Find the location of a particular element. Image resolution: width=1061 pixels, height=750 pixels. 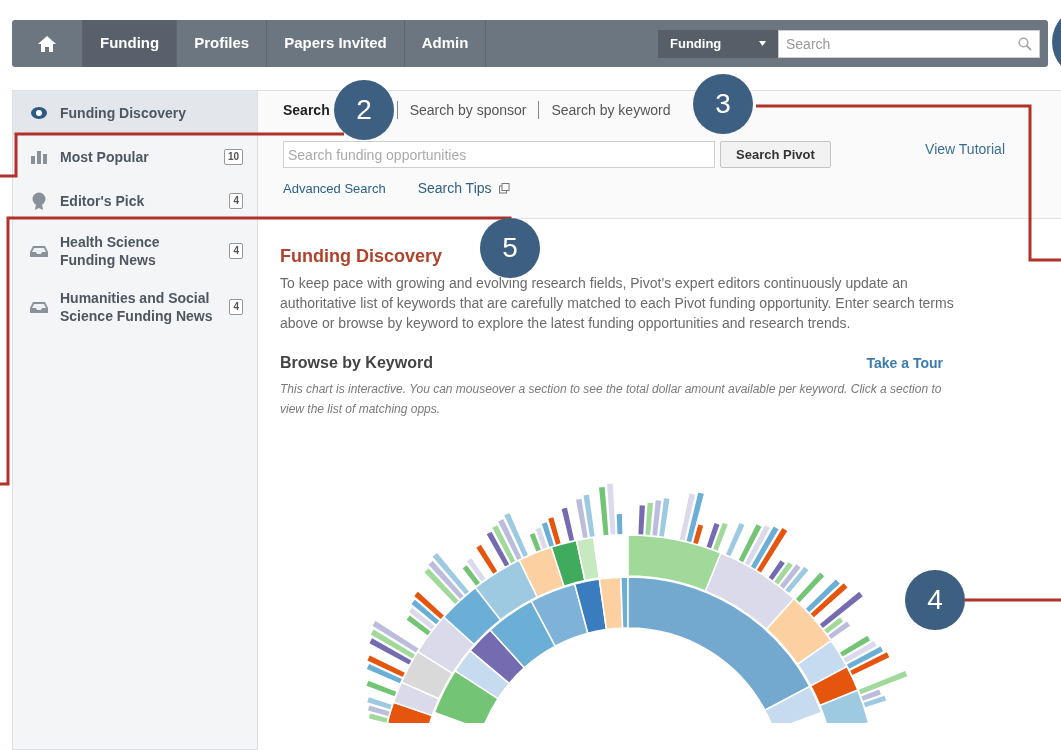

search-tab: Search is located at coordinates (306, 110).